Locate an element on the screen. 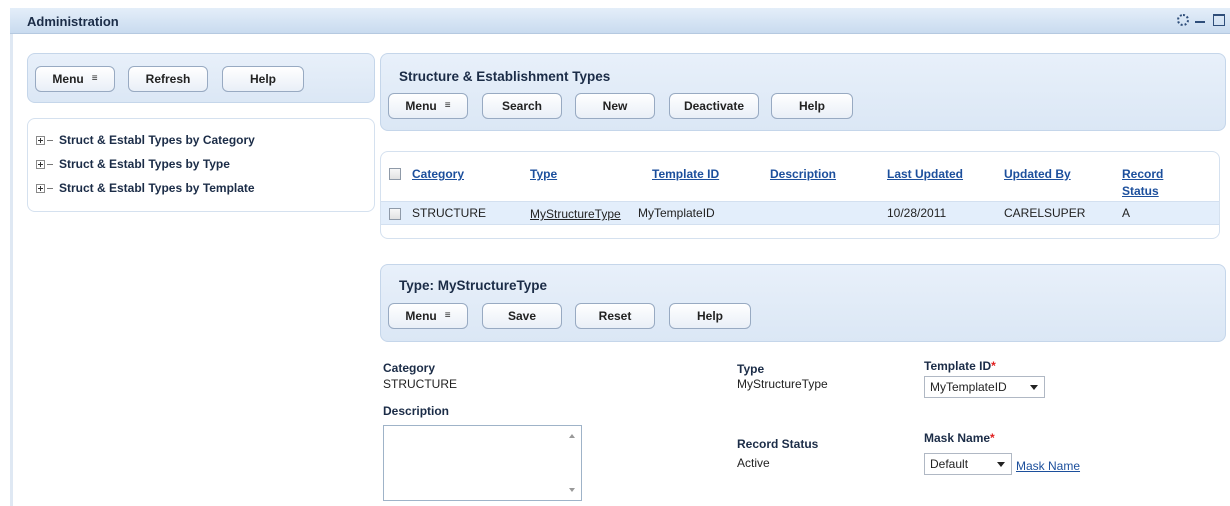  list-panel-title: Structure & Establishment Types is located at coordinates (505, 76).